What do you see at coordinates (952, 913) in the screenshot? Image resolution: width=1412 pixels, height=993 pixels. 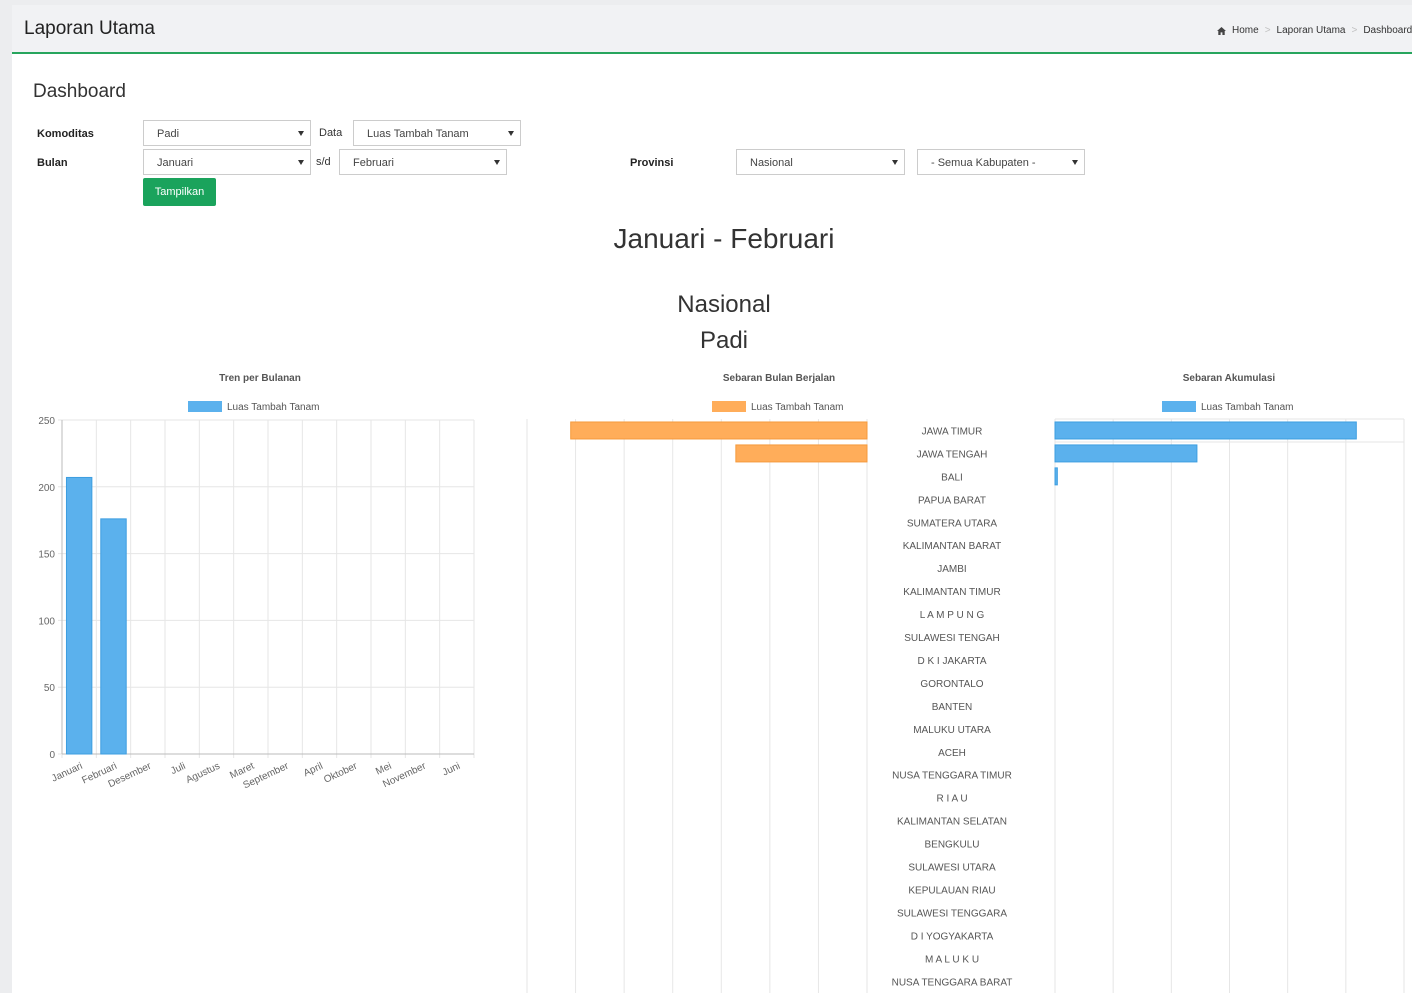 I see `province-label: SULAWESI TENGGARA` at bounding box center [952, 913].